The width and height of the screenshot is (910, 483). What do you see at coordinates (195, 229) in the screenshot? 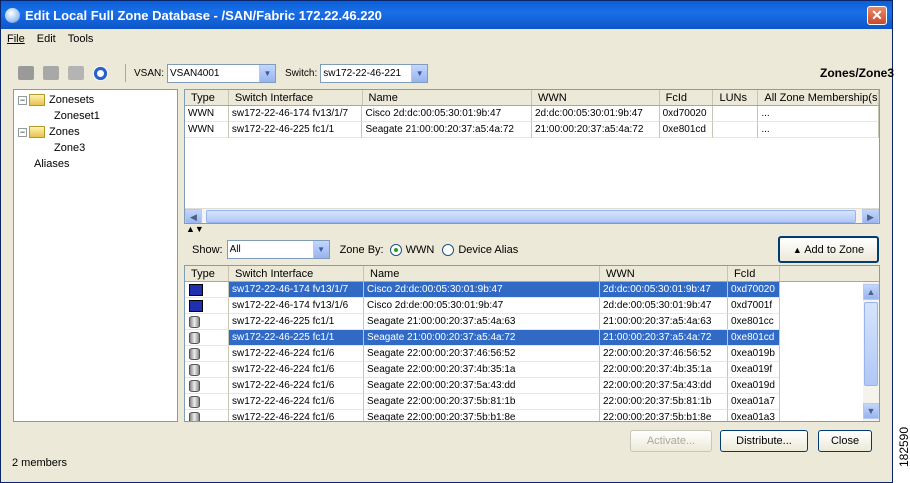
I see `splitter-handle: ▲▼` at bounding box center [195, 229].